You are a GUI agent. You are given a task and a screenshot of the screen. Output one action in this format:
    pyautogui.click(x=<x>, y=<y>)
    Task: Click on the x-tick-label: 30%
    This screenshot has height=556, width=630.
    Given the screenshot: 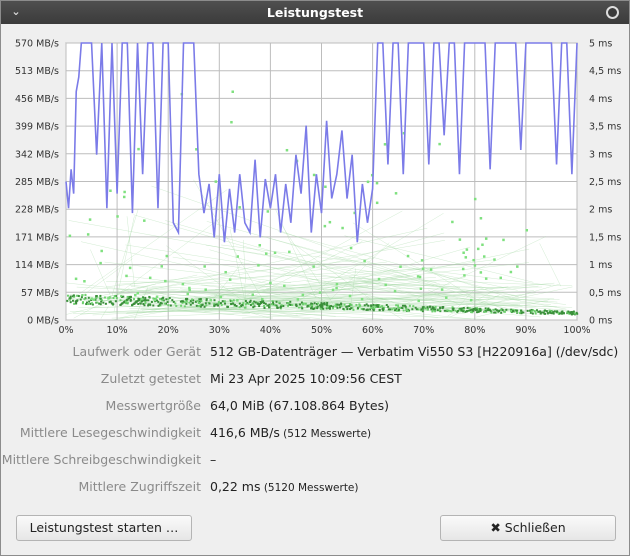 What is the action you would take?
    pyautogui.click(x=219, y=330)
    